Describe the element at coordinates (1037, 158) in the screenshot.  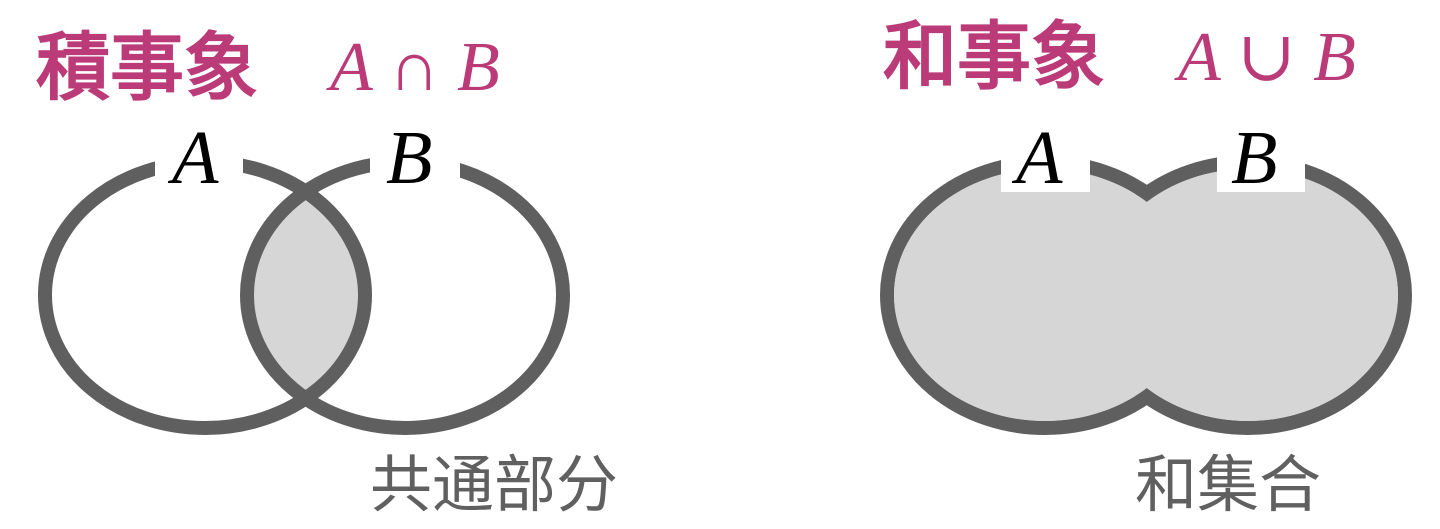
I see `union-set-a-label: A` at that location.